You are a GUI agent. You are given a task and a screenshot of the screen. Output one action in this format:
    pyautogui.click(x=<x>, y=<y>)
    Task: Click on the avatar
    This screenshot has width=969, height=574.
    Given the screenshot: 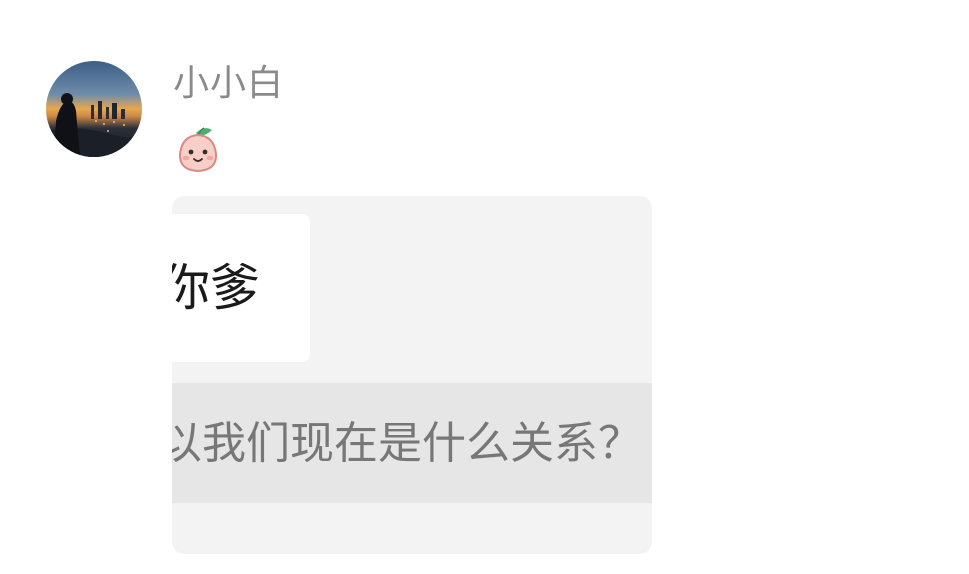 What is the action you would take?
    pyautogui.click(x=94, y=109)
    